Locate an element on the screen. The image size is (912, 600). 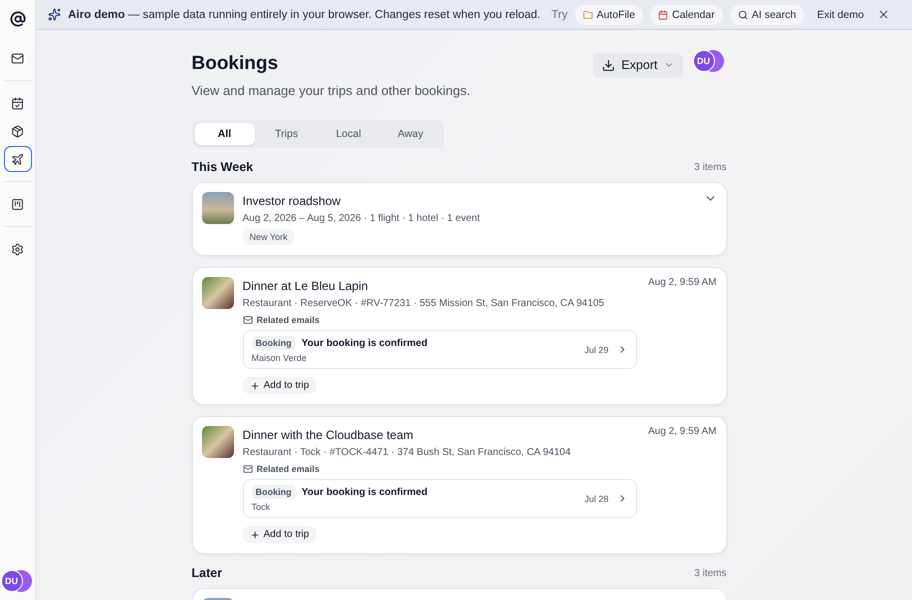
board-icon is located at coordinates (17, 204).